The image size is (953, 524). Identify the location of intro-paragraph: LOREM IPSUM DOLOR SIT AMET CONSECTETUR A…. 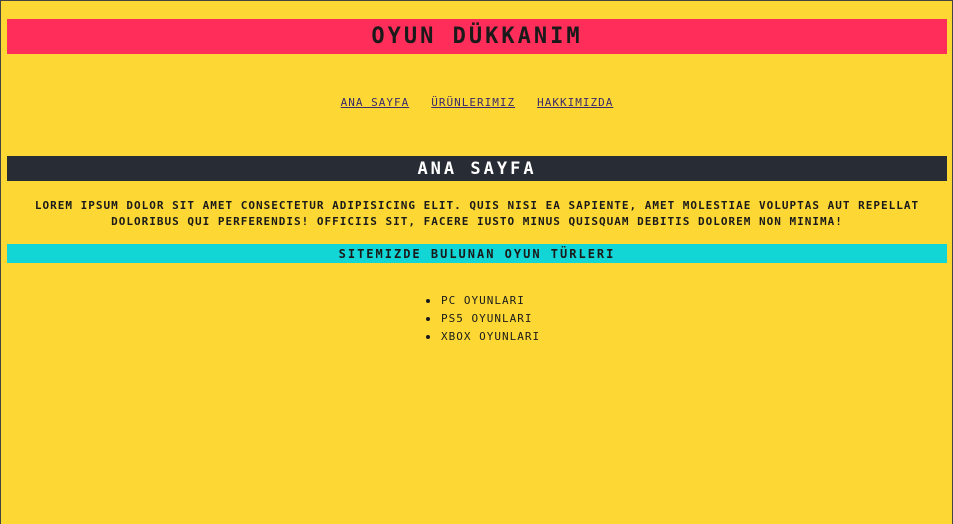
(477, 213).